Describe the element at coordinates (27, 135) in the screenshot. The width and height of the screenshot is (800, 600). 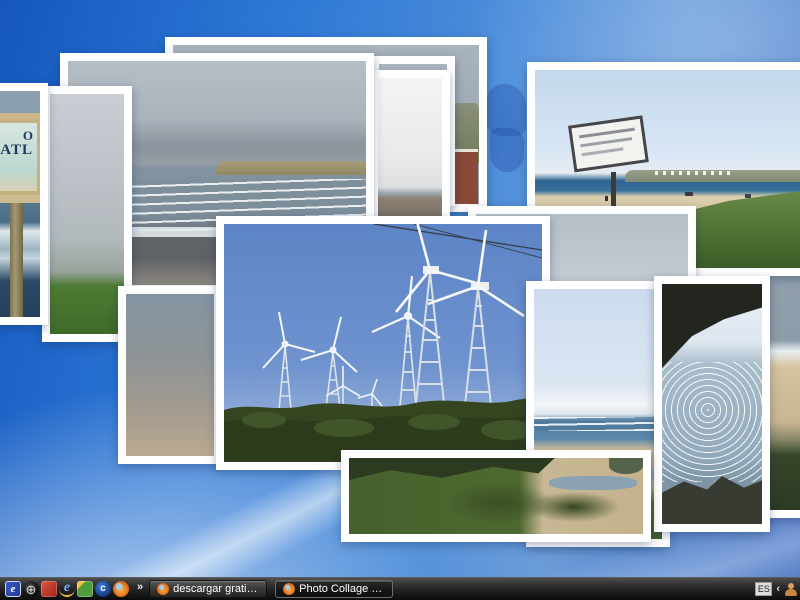
I see `sign-text-line1: O` at that location.